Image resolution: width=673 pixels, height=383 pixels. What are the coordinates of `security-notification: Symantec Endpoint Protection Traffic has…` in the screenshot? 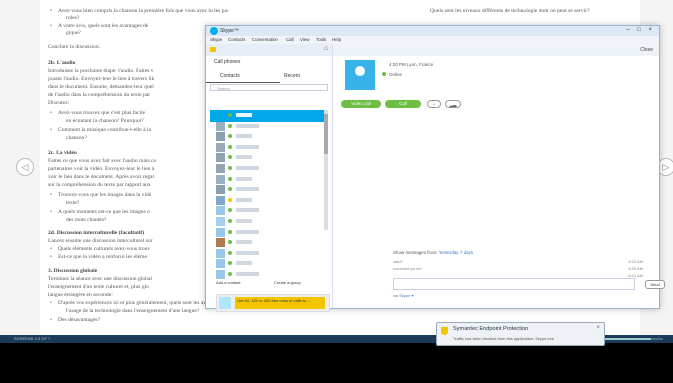 It's located at (520, 334).